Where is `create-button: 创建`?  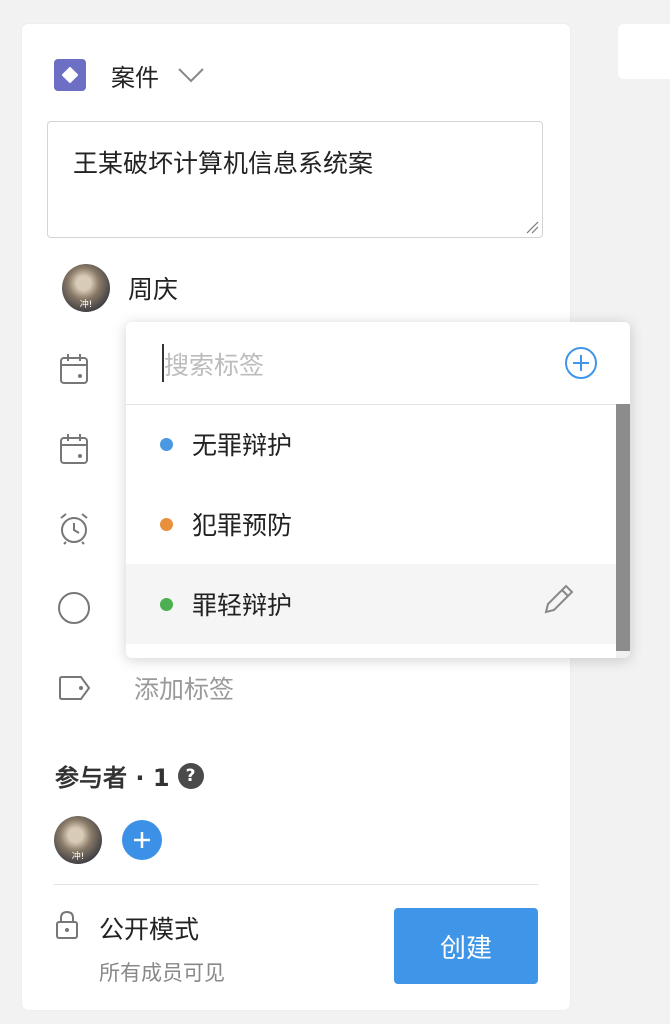
create-button: 创建 is located at coordinates (466, 946).